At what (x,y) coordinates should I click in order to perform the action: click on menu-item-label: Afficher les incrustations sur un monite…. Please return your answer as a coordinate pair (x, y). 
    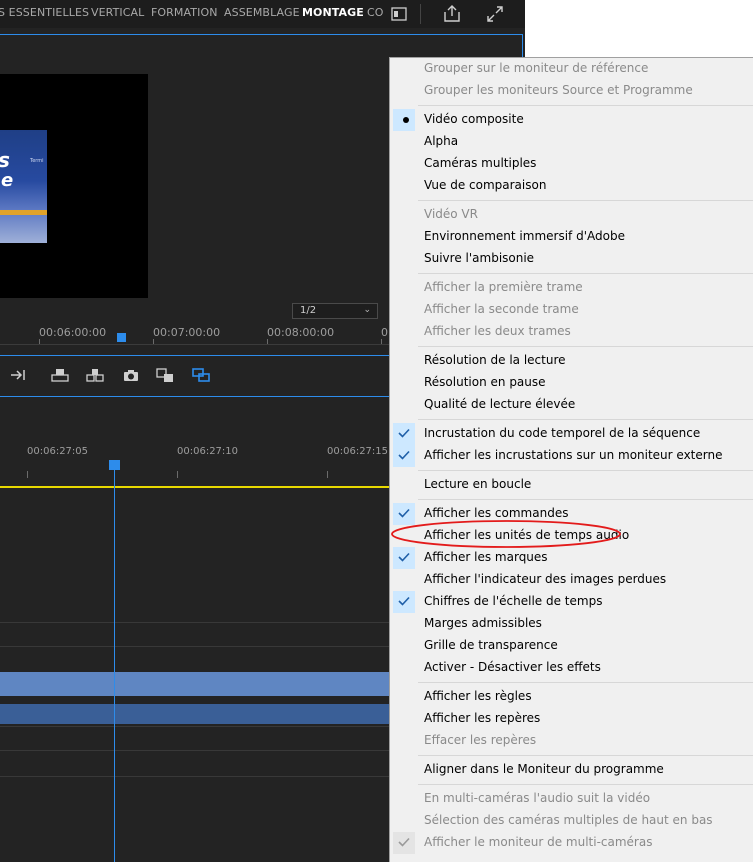
    Looking at the image, I should click on (573, 455).